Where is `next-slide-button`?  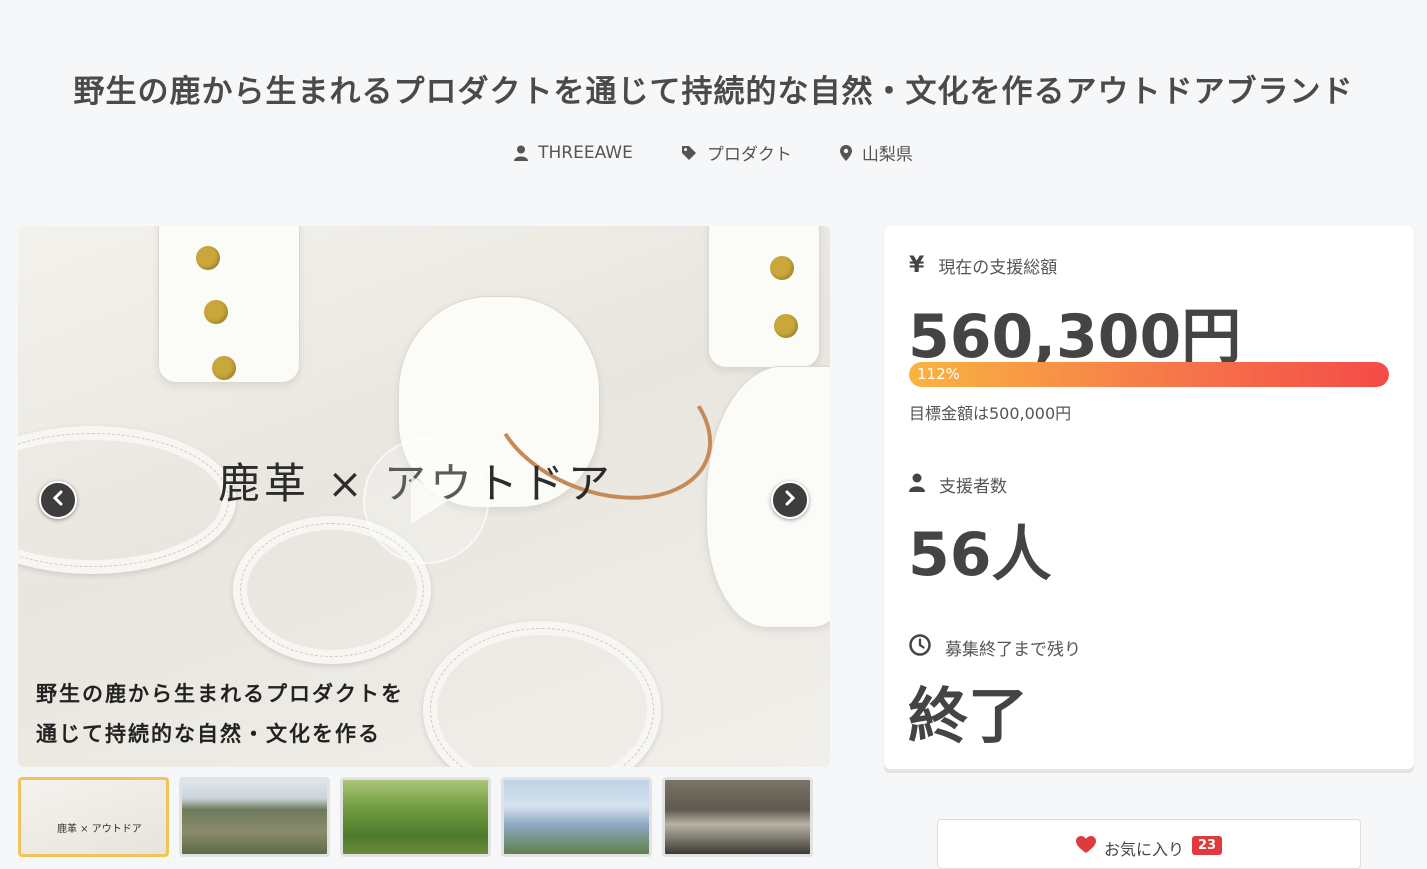
next-slide-button is located at coordinates (790, 500).